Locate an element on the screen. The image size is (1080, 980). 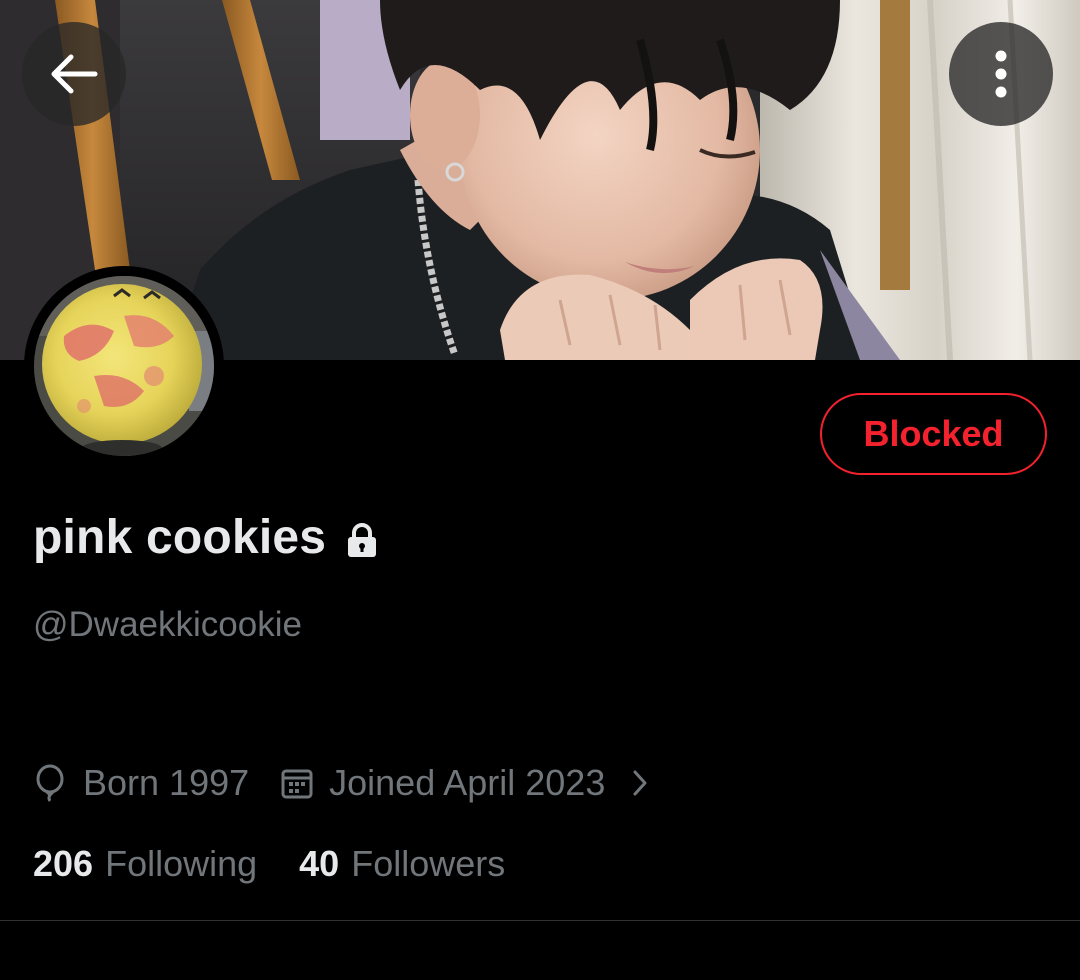
back-button is located at coordinates (74, 74).